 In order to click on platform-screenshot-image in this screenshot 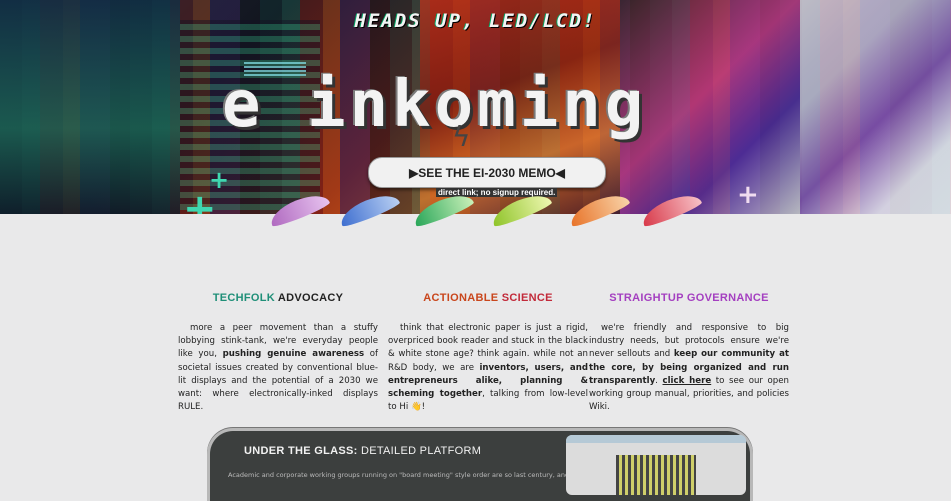, I will do `click(656, 465)`.